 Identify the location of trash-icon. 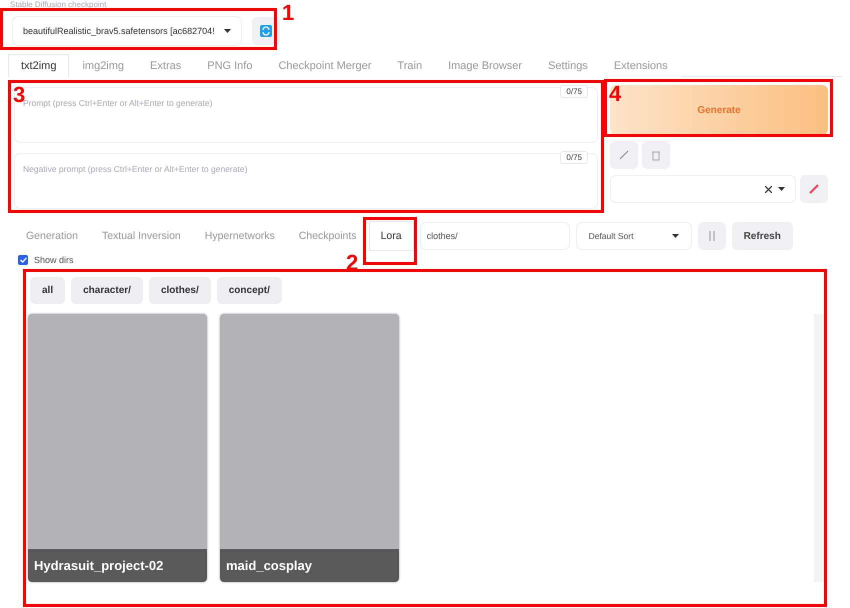
(656, 155).